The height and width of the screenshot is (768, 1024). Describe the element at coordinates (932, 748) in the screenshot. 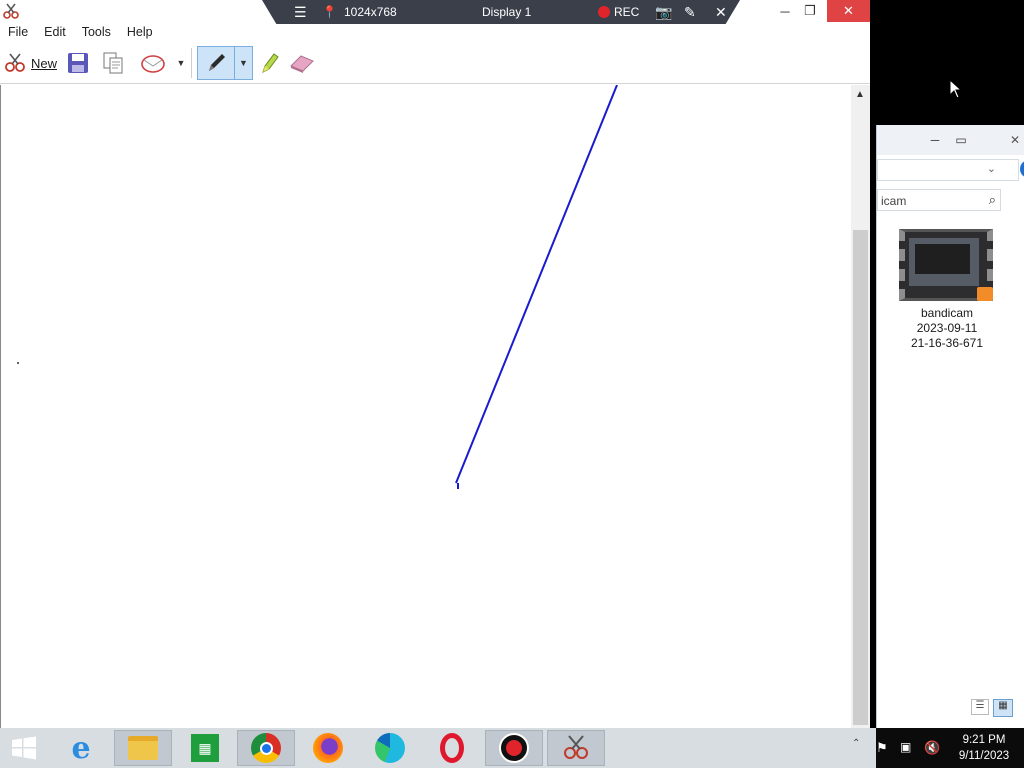

I see `volume-muted-icon: 🔇` at that location.